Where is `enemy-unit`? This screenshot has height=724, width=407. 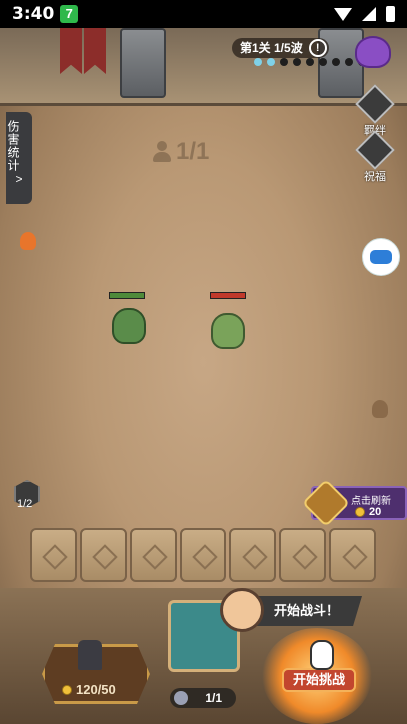 enemy-unit is located at coordinates (228, 331).